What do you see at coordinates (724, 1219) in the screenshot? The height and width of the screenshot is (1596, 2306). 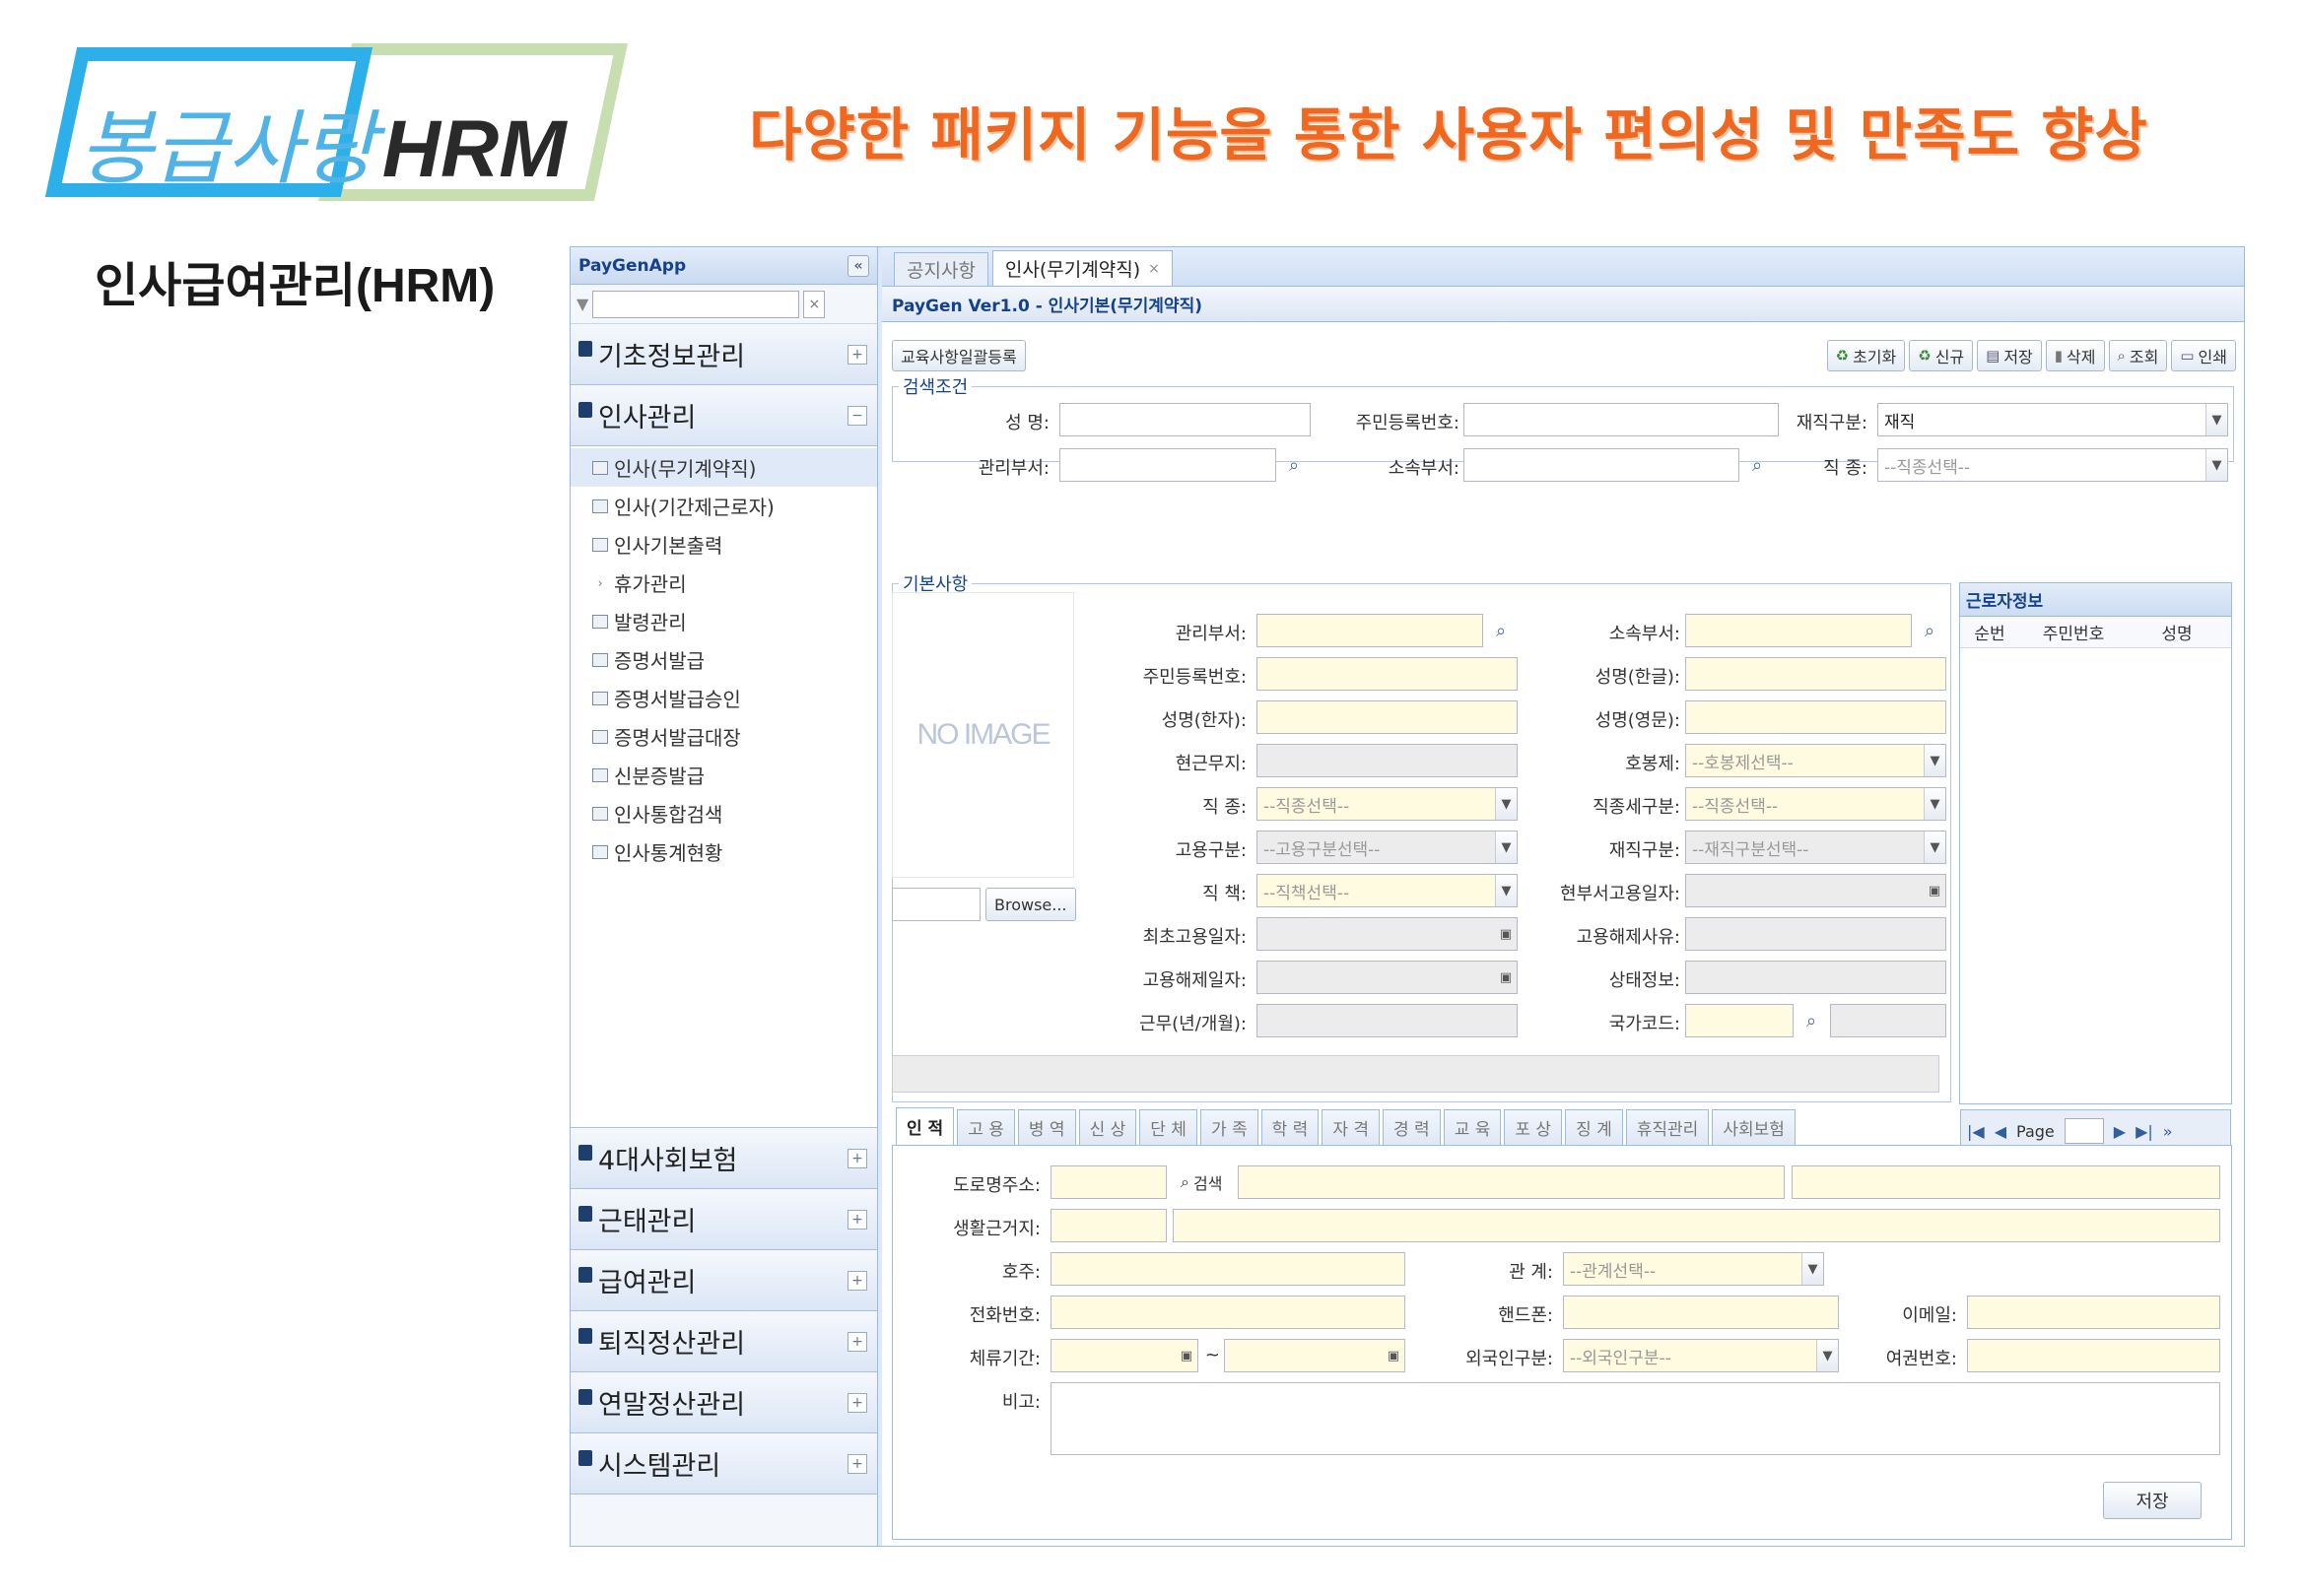 I see `sidebar-group-attendance: 근태관리 +` at bounding box center [724, 1219].